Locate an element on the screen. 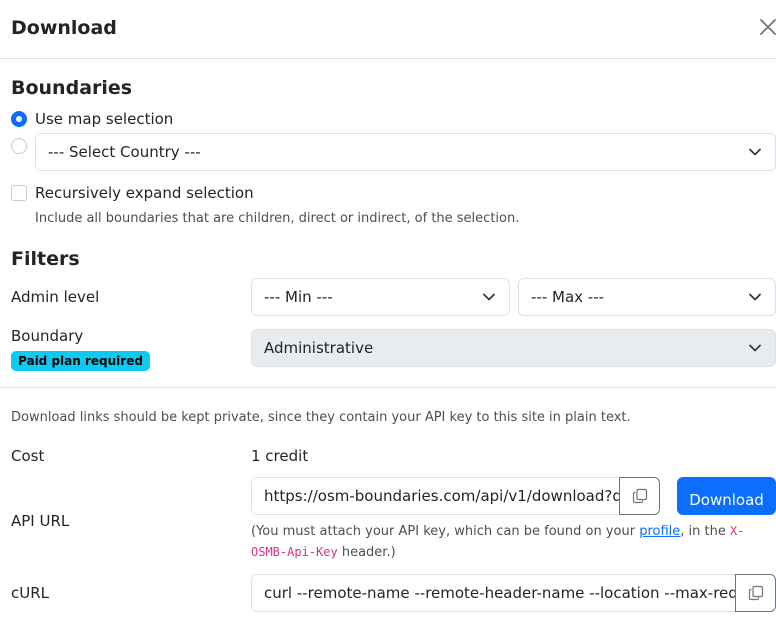 The image size is (776, 629). copy-curl-button is located at coordinates (755, 593).